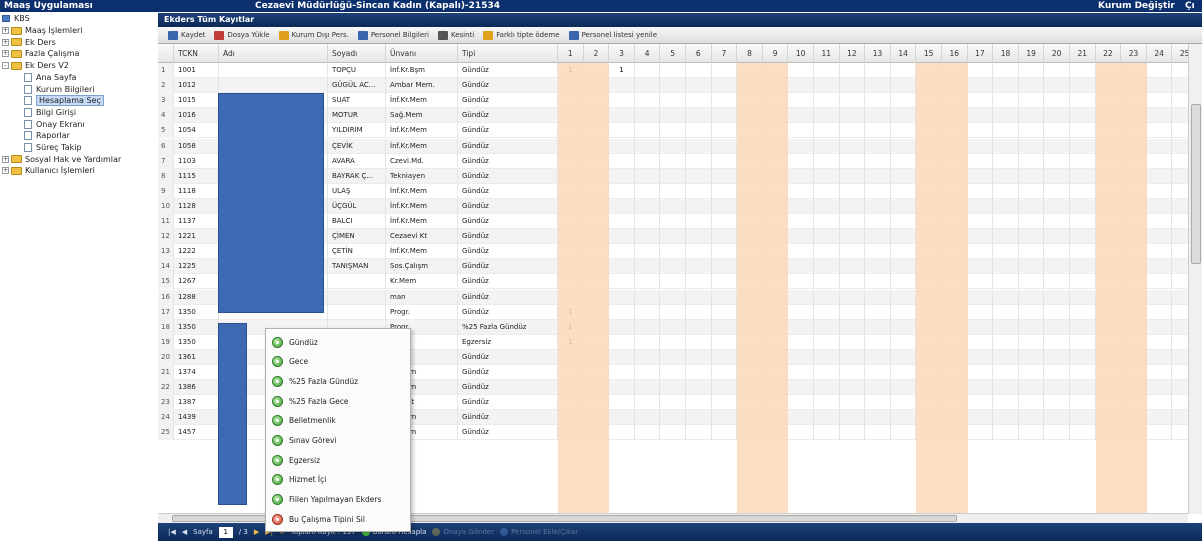 This screenshot has height=555, width=1202. Describe the element at coordinates (186, 35) in the screenshot. I see `toolbar-button: Kaydet` at that location.